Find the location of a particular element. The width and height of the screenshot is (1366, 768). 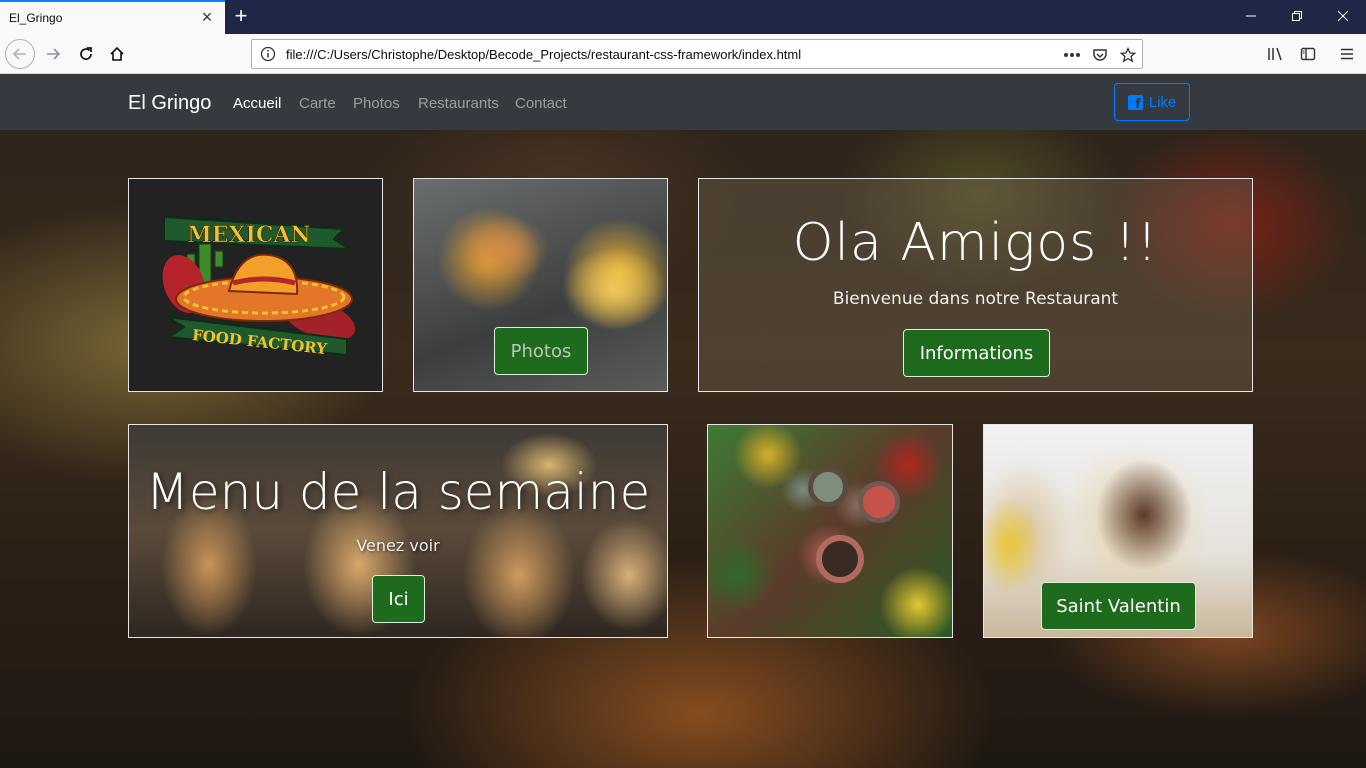

nav-accueil: Accueil is located at coordinates (257, 103).